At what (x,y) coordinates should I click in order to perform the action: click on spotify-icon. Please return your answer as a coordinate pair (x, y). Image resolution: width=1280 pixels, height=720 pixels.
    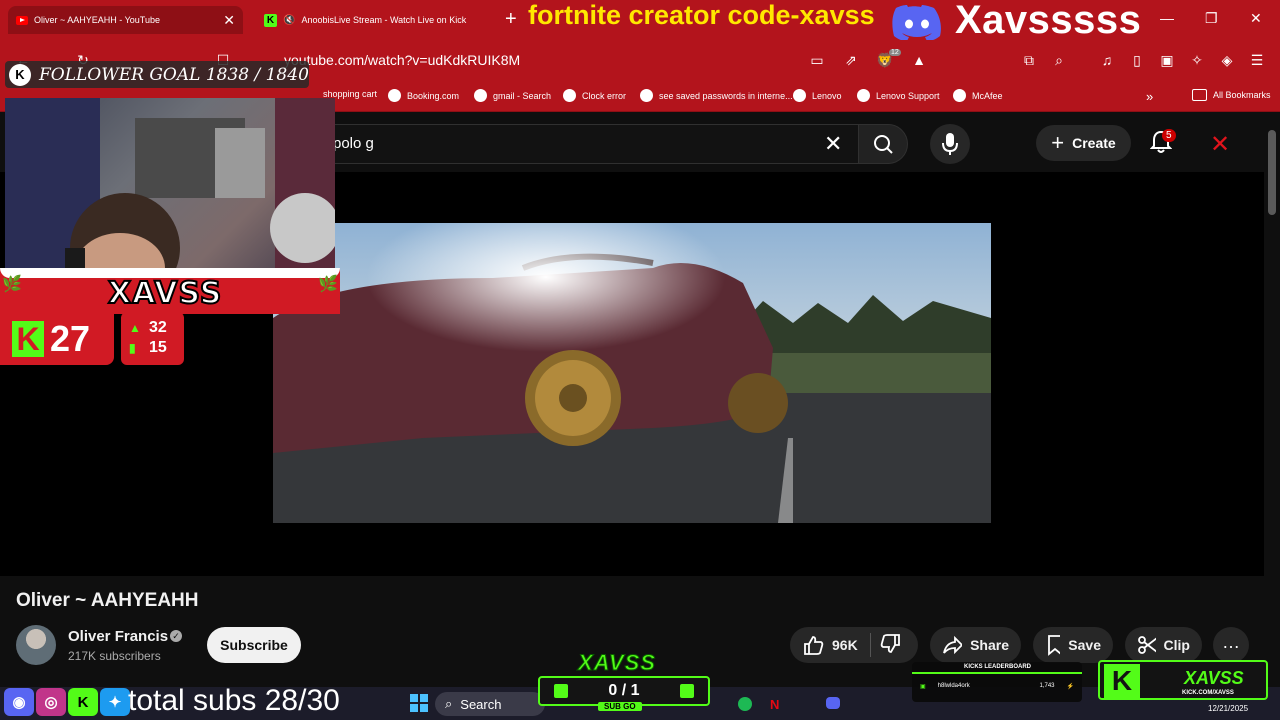
    Looking at the image, I should click on (745, 704).